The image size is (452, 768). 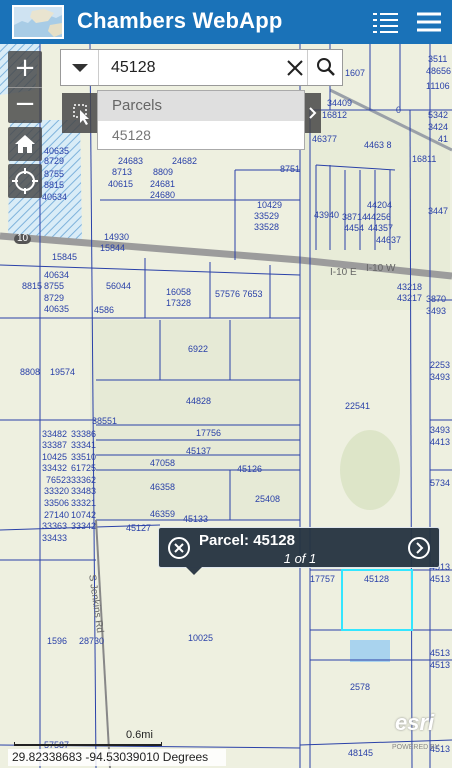 I want to click on parcel-label: 3447, so click(x=438, y=211).